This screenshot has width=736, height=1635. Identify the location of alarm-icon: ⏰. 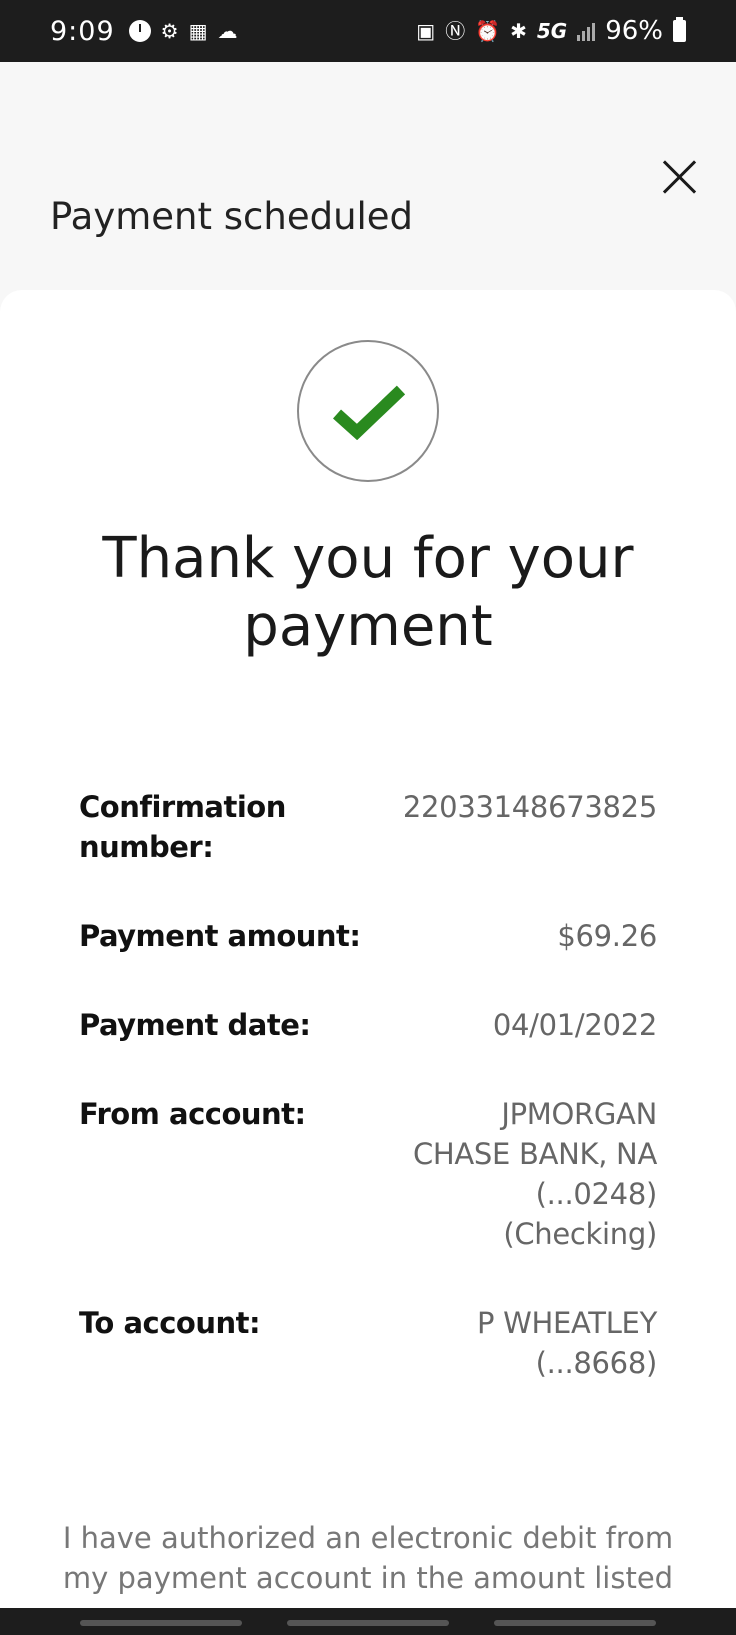
(488, 31).